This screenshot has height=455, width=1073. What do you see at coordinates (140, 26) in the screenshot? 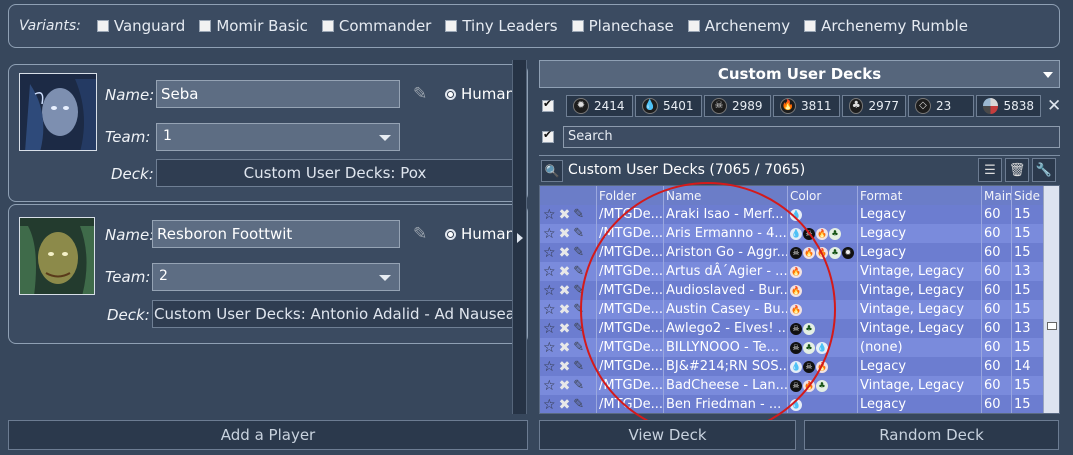
I see `variant-vanguard: Vanguard` at bounding box center [140, 26].